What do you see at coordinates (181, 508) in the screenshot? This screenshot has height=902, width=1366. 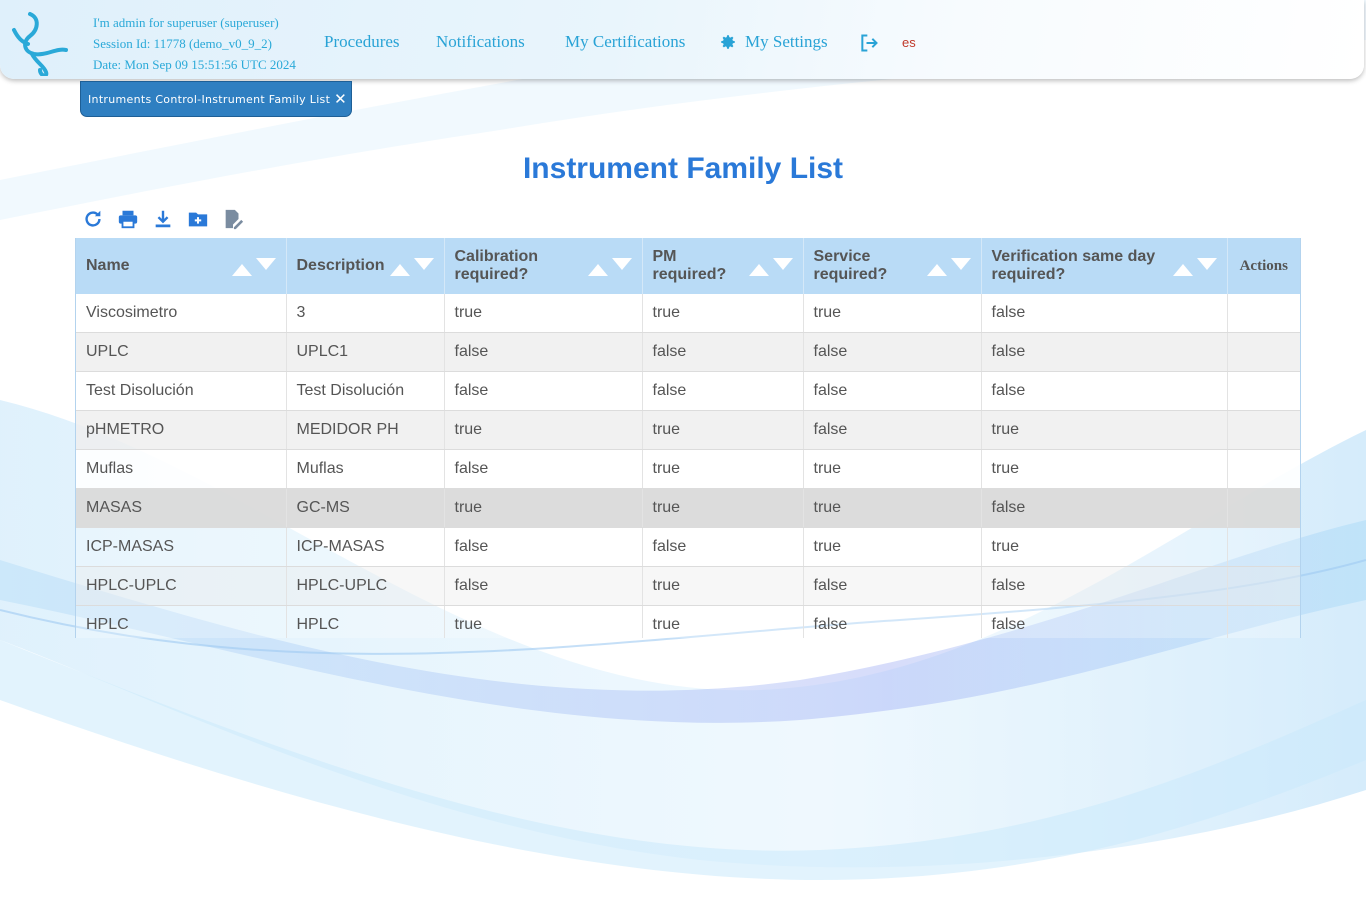 I see `table-cell: MASAS` at bounding box center [181, 508].